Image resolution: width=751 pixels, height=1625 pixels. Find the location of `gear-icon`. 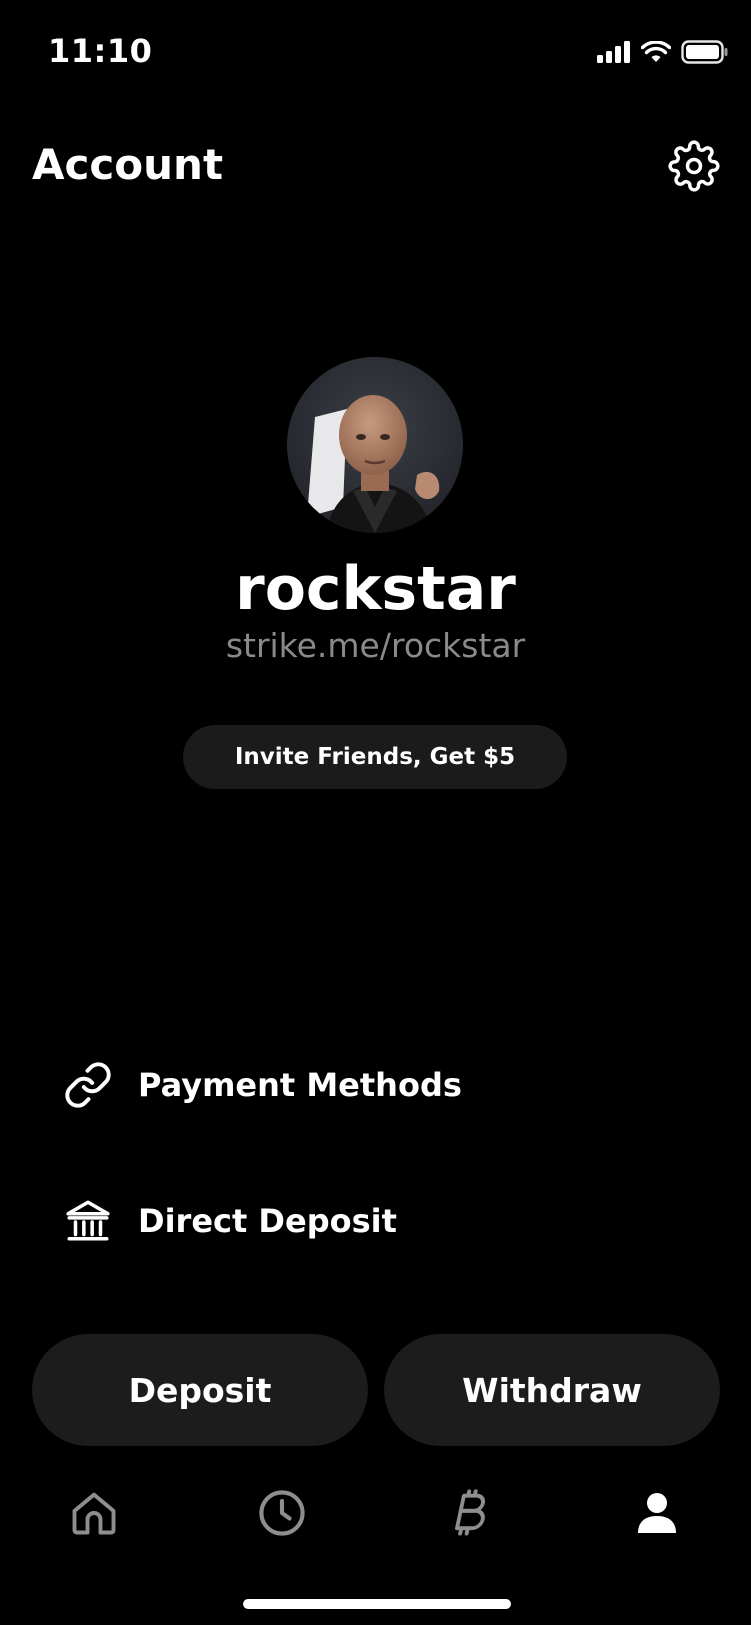

gear-icon is located at coordinates (694, 168).